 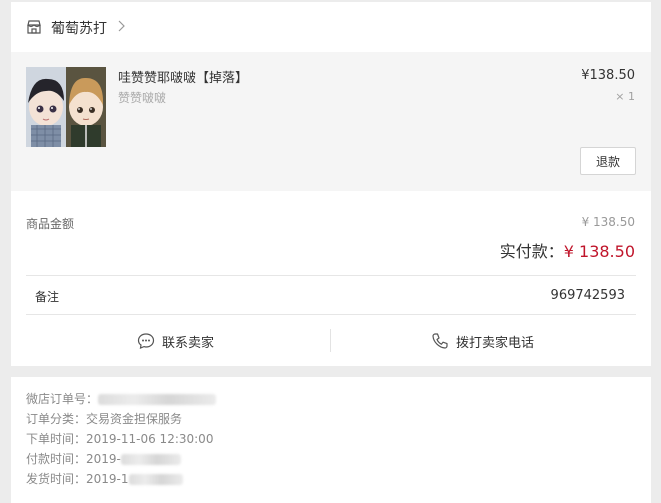 I want to click on paid-amount-row: 实付款：¥ 138.50, so click(x=567, y=250).